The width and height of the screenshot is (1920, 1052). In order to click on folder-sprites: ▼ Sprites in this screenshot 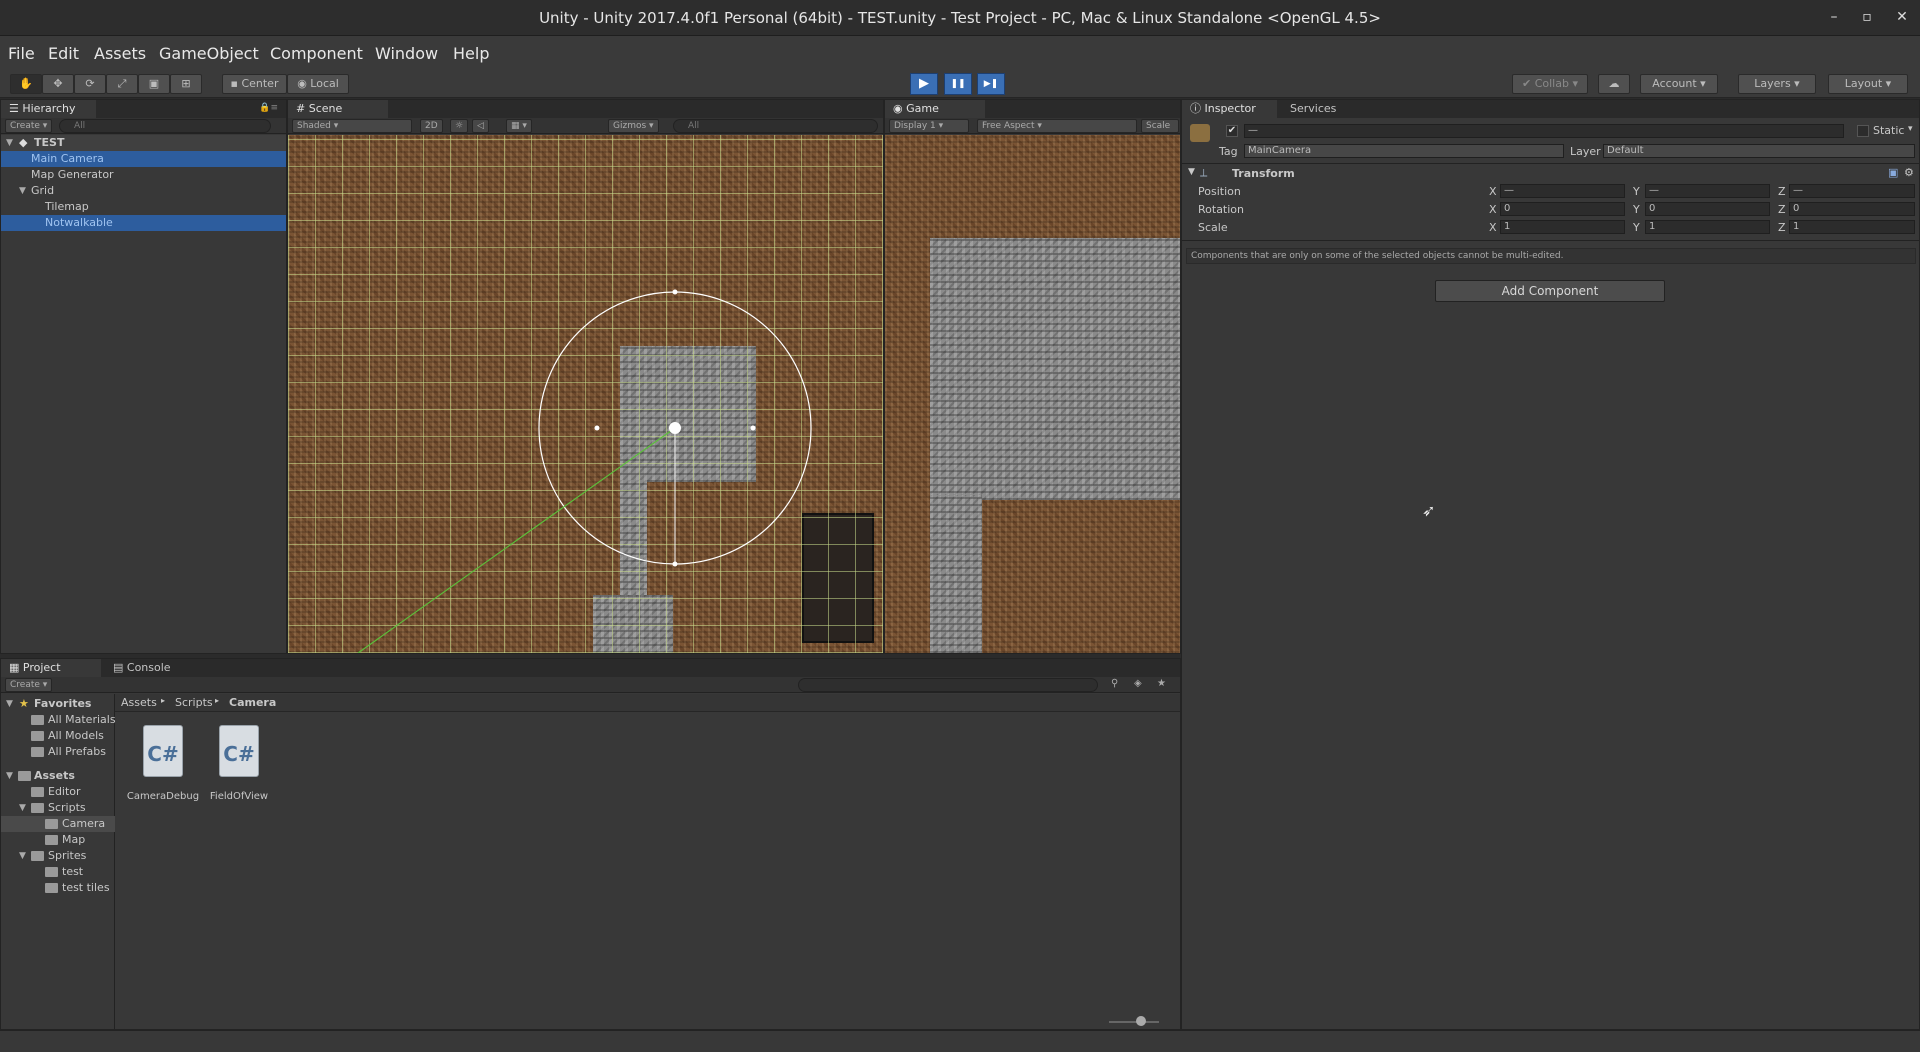, I will do `click(58, 856)`.